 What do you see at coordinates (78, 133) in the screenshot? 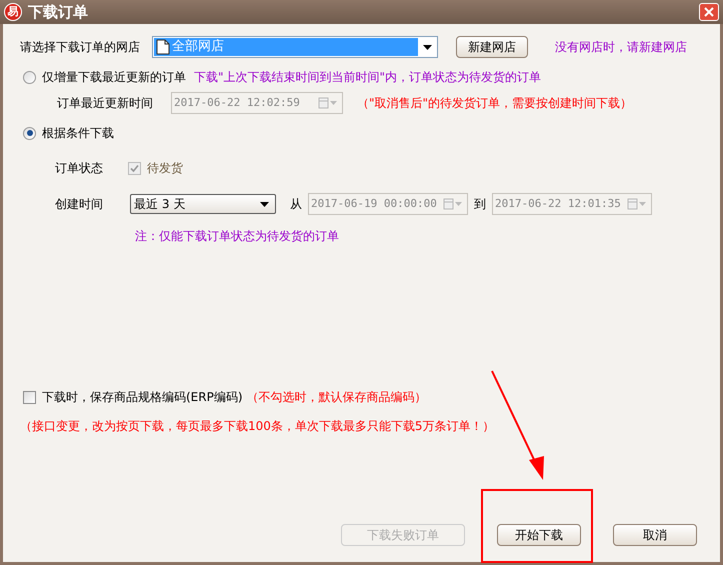
I see `radio-label: 根据条件下载` at bounding box center [78, 133].